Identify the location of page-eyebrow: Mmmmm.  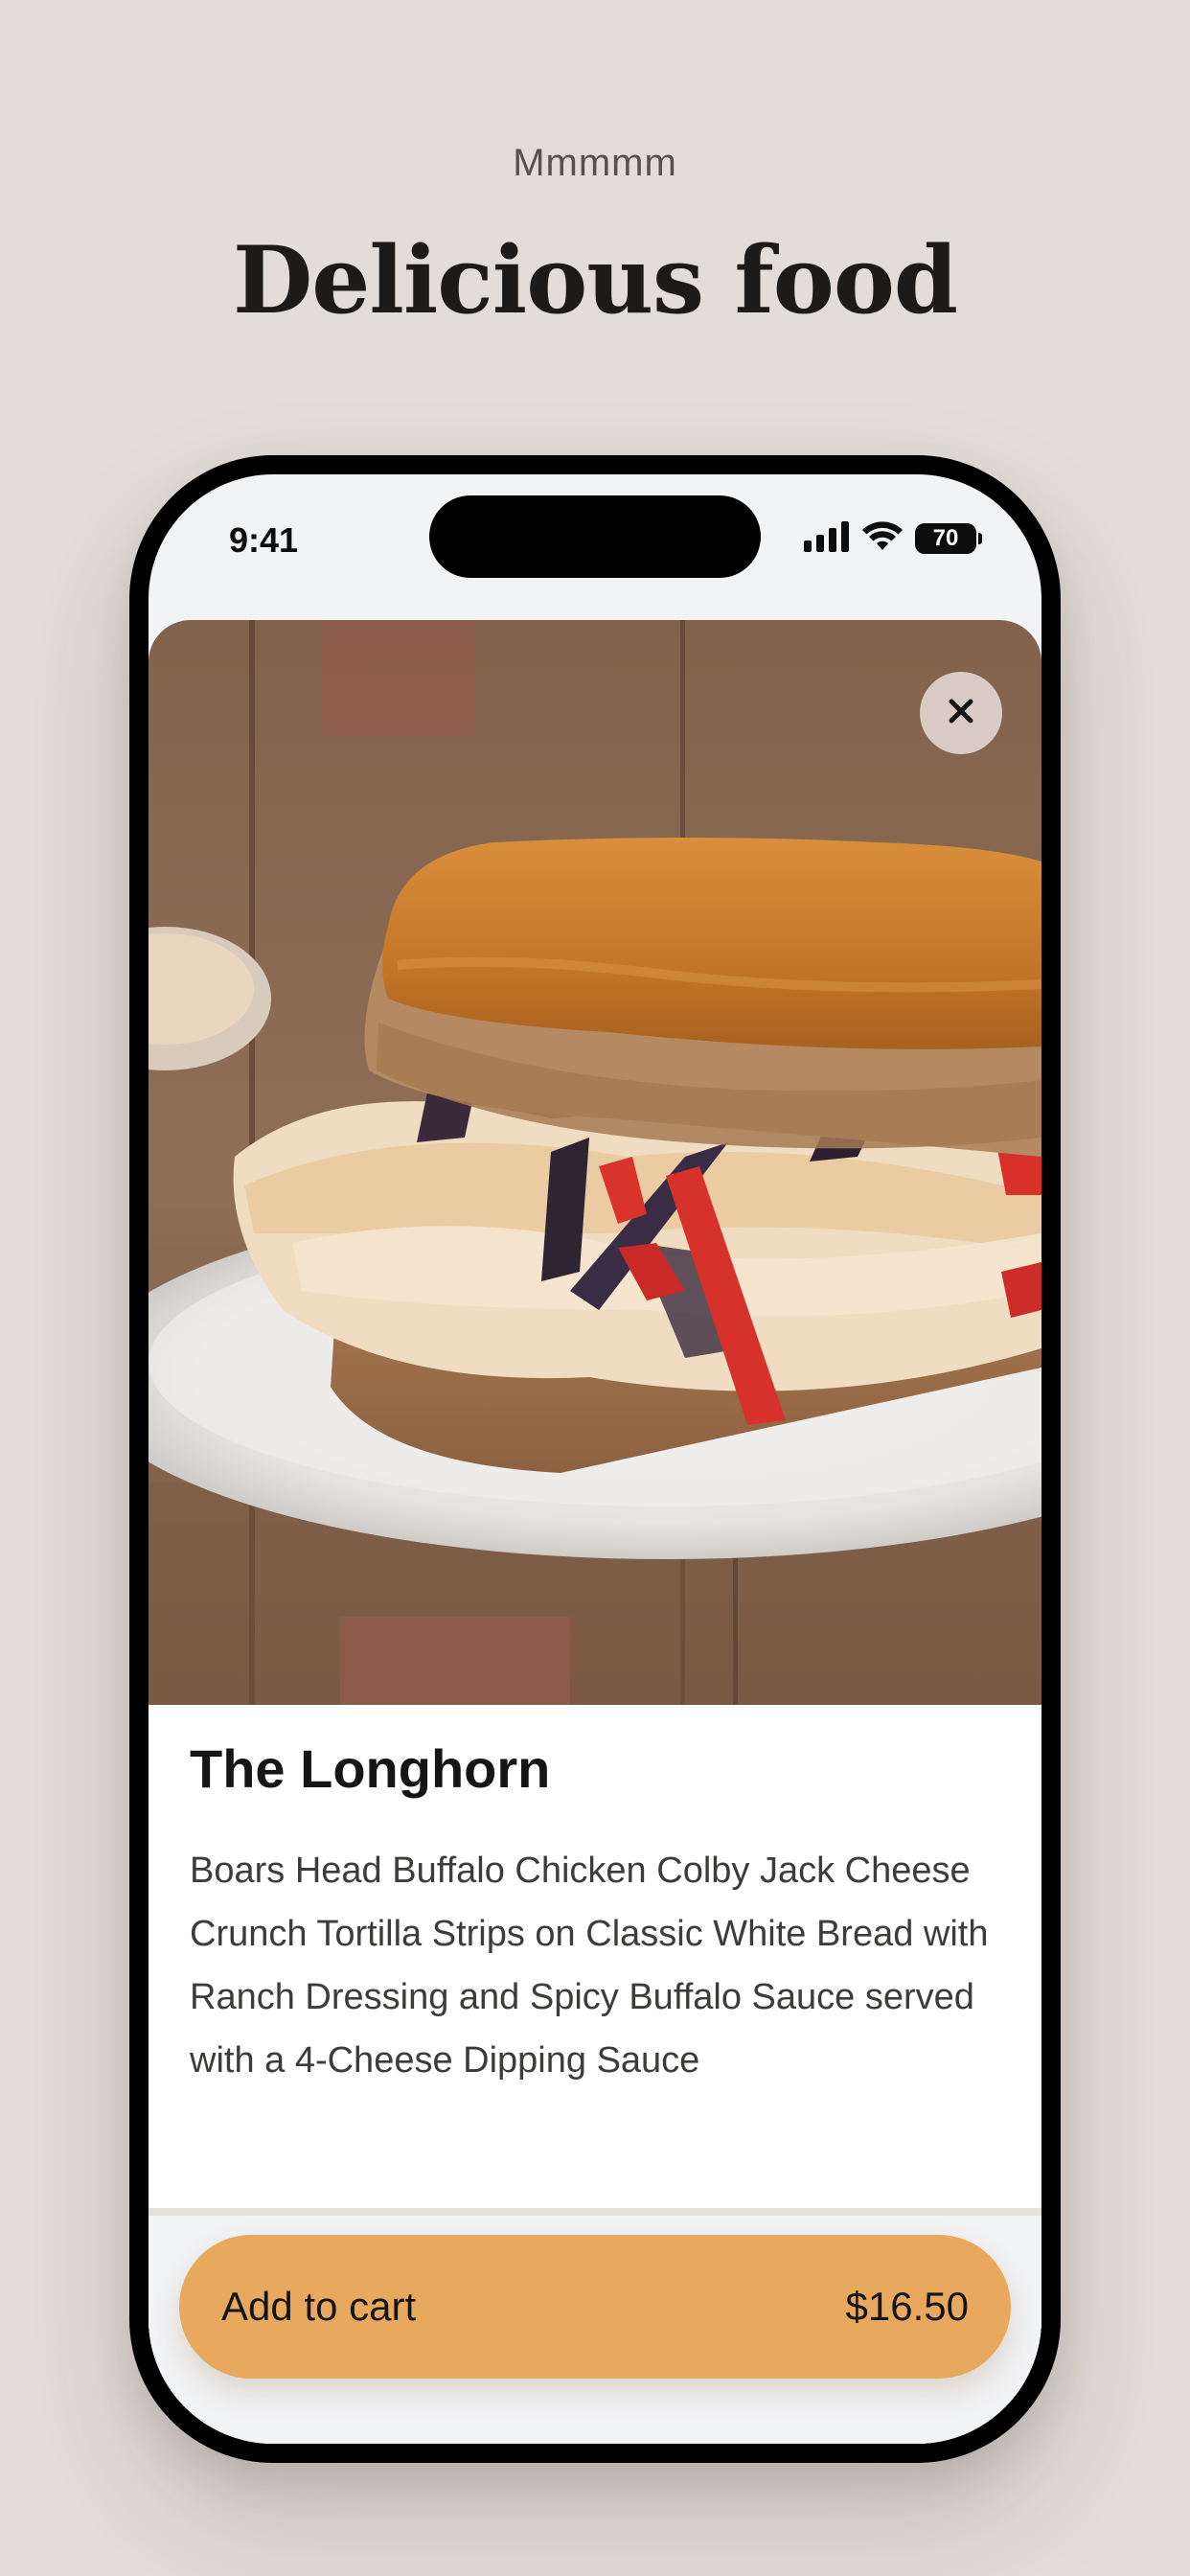
(595, 163).